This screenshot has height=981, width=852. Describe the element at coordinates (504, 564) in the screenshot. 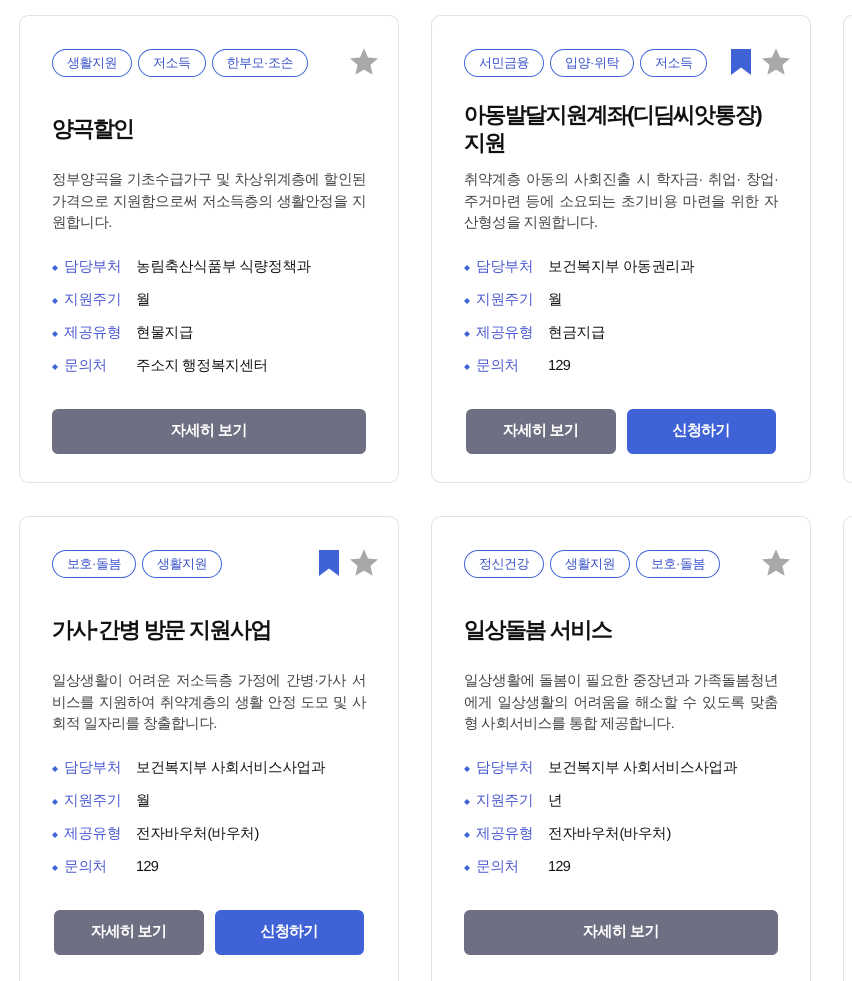

I see `category-tag: 정신건강` at that location.